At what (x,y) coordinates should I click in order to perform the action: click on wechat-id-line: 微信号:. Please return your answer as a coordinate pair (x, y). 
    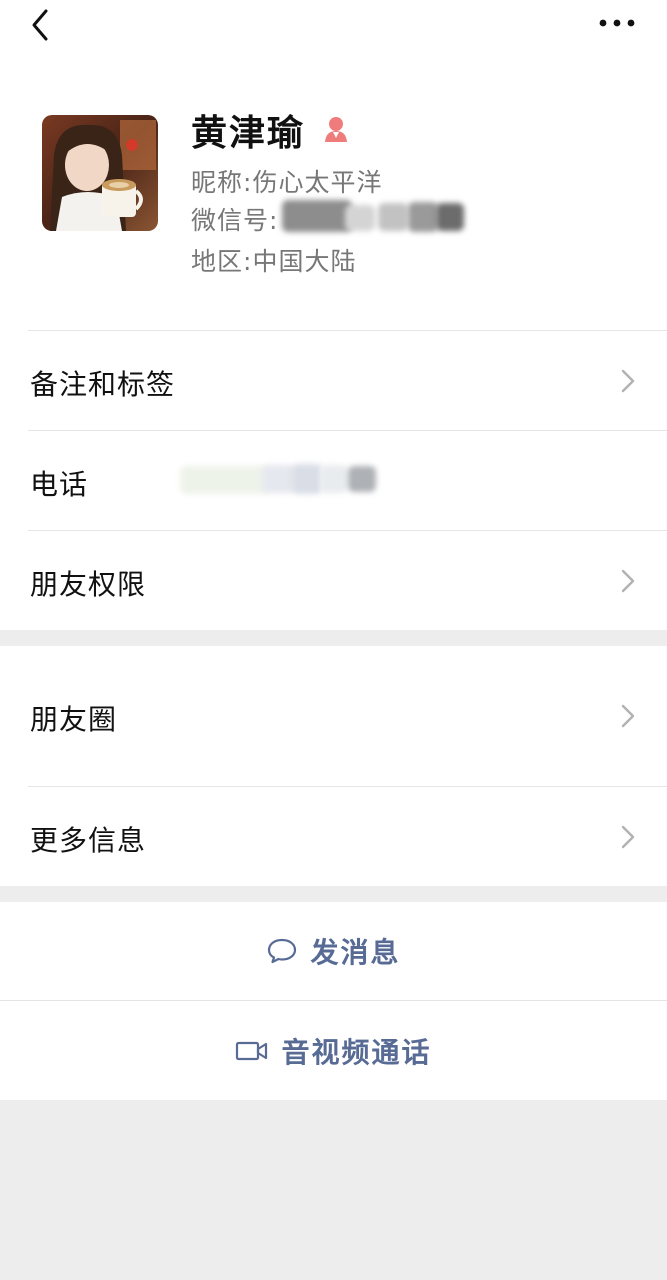
    Looking at the image, I should click on (234, 219).